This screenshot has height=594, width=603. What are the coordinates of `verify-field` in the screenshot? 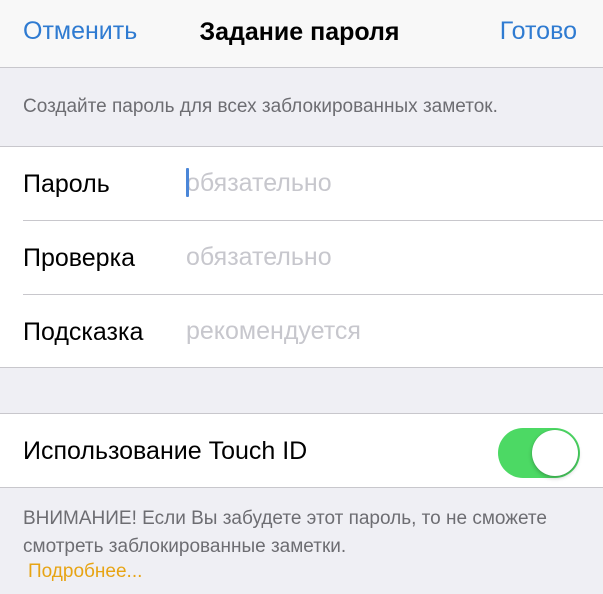 It's located at (386, 257).